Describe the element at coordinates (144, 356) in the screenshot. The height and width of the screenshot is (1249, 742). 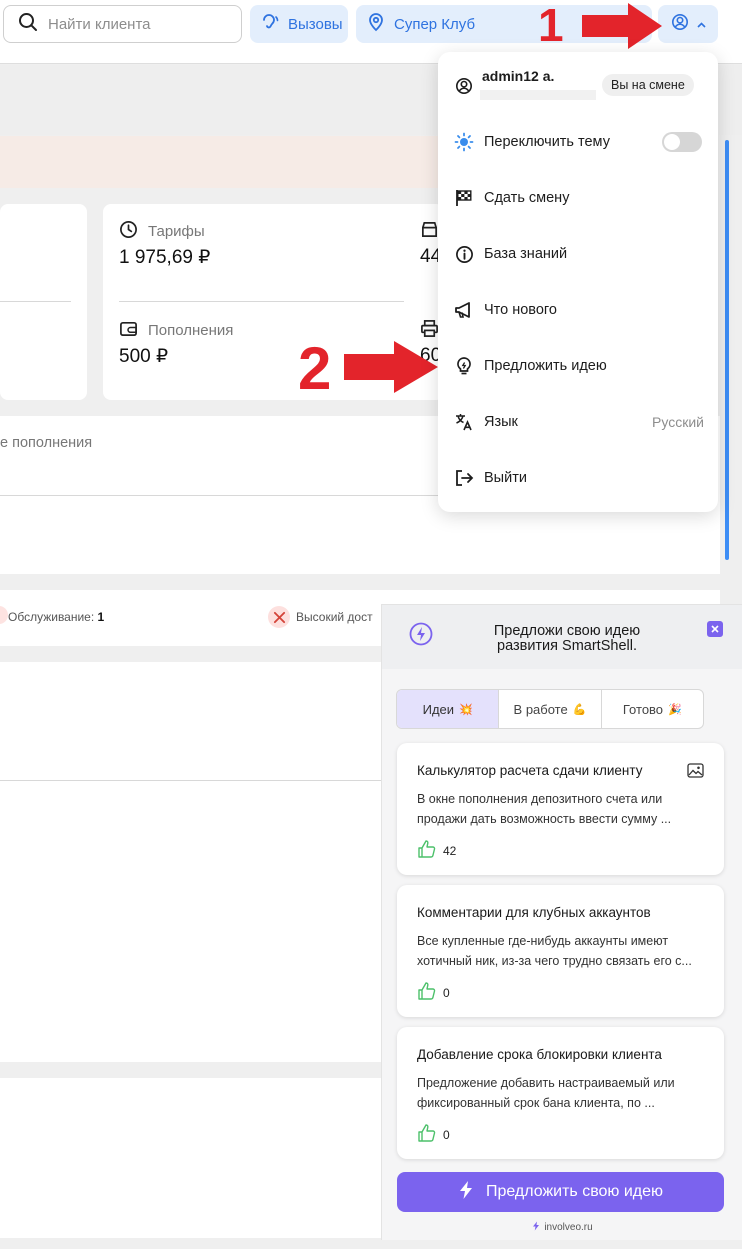
I see `topups-stat-value: 500 ₽` at that location.